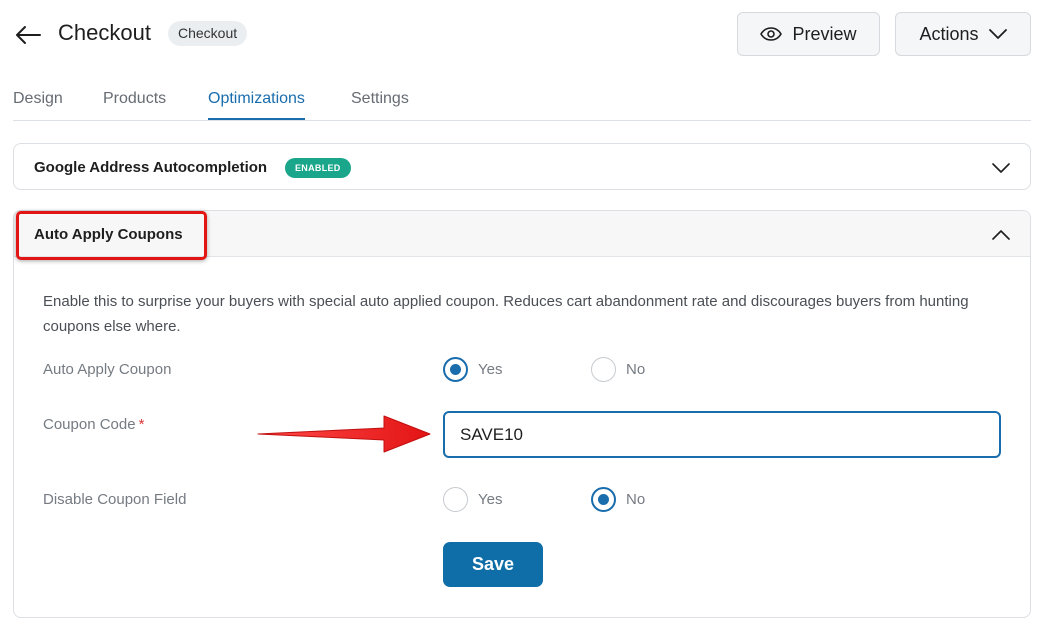  I want to click on preview-button: Preview, so click(808, 34).